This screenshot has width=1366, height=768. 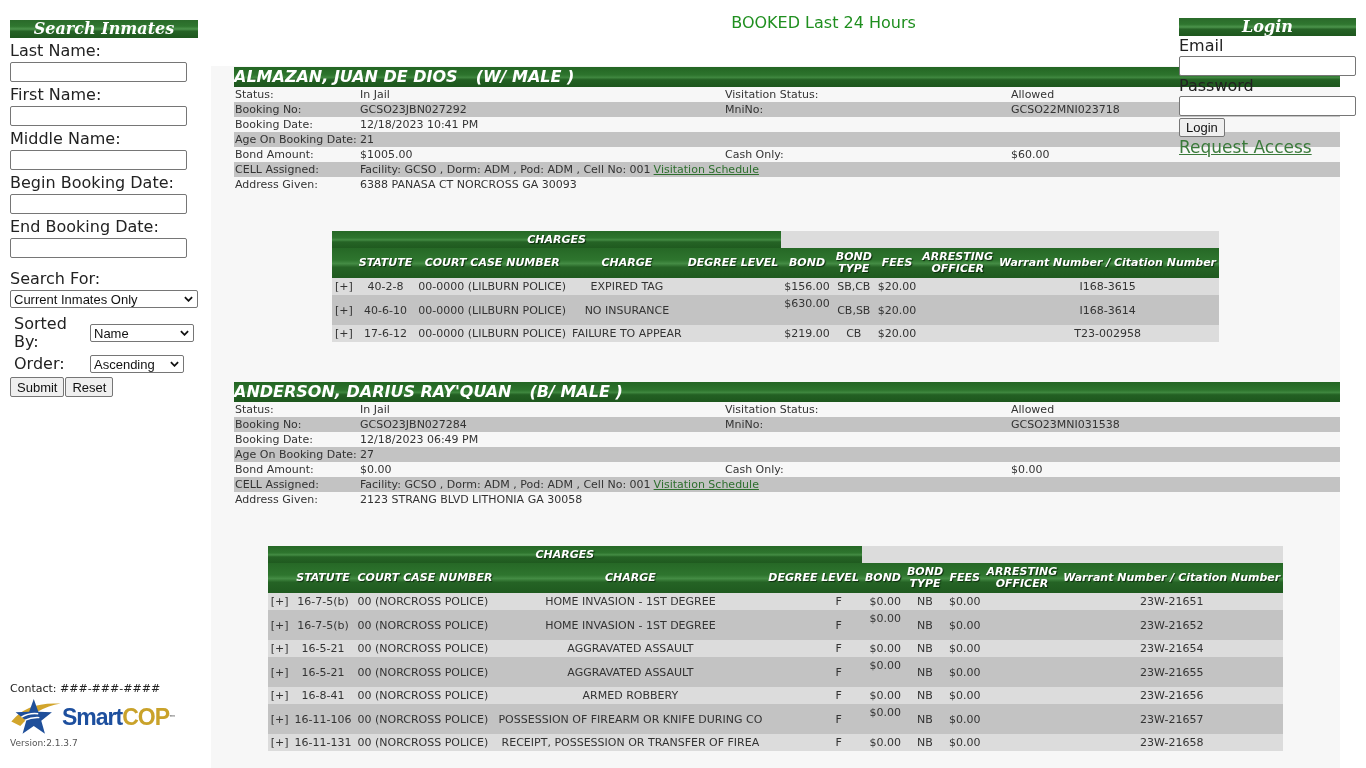 What do you see at coordinates (627, 333) in the screenshot?
I see `table-cell: FAILURE TO APPEAR` at bounding box center [627, 333].